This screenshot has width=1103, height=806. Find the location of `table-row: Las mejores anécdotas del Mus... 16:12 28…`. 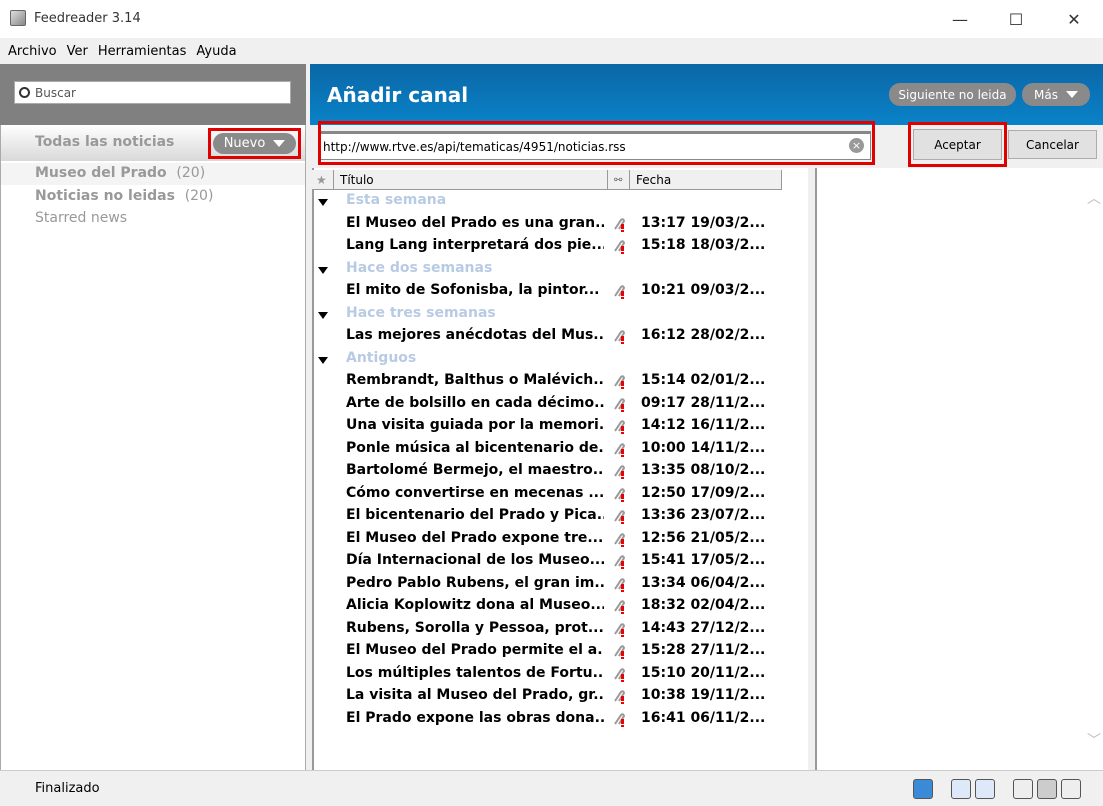

table-row: Las mejores anécdotas del Mus... 16:12 28… is located at coordinates (576, 338).